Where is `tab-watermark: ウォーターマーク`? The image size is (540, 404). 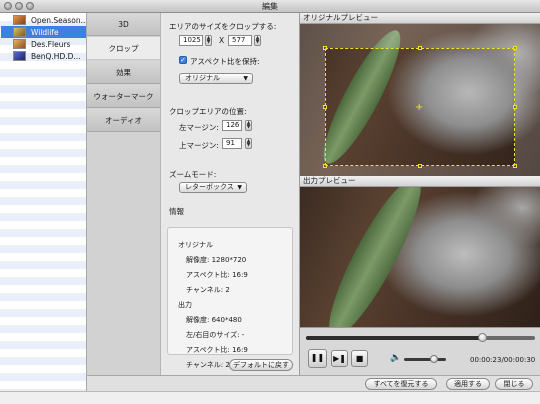 tab-watermark: ウォーターマーク is located at coordinates (123, 96).